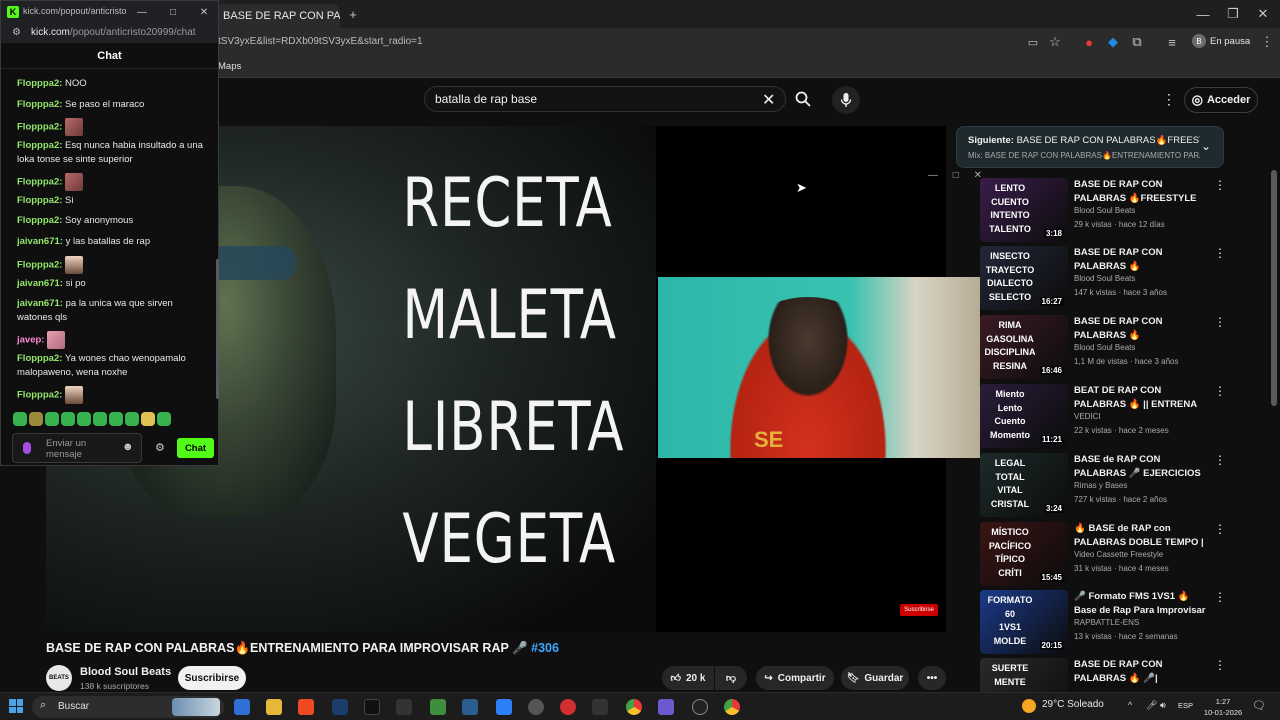 Image resolution: width=1280 pixels, height=720 pixels. I want to click on bookmark-maps: Maps, so click(229, 66).